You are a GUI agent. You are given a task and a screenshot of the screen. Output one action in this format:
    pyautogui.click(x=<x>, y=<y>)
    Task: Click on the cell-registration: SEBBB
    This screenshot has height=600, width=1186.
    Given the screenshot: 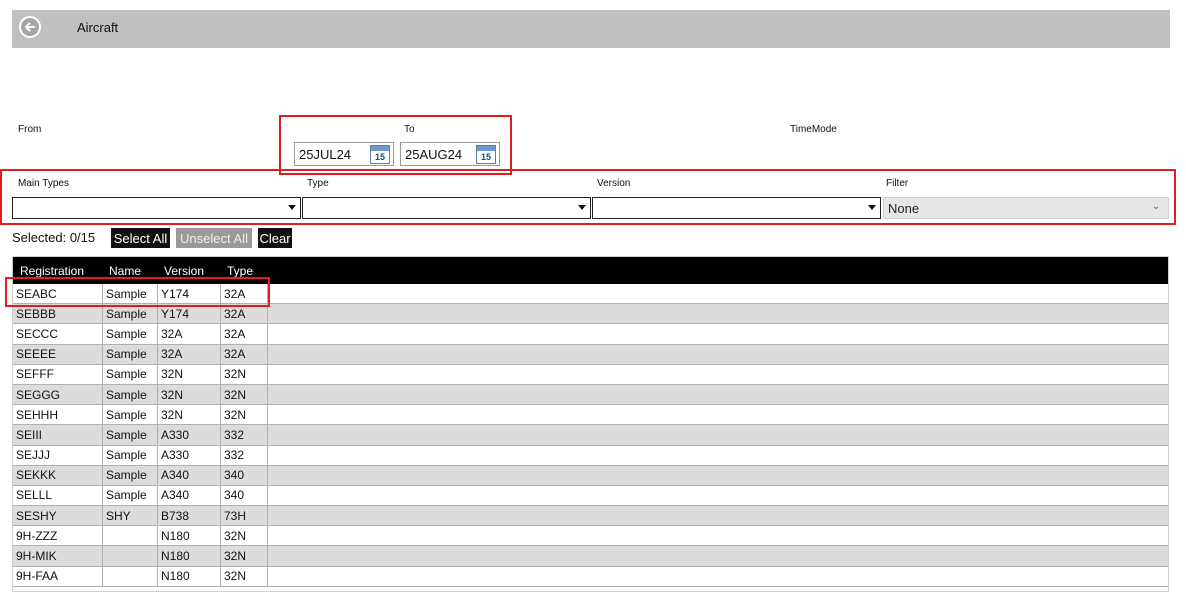 What is the action you would take?
    pyautogui.click(x=58, y=314)
    